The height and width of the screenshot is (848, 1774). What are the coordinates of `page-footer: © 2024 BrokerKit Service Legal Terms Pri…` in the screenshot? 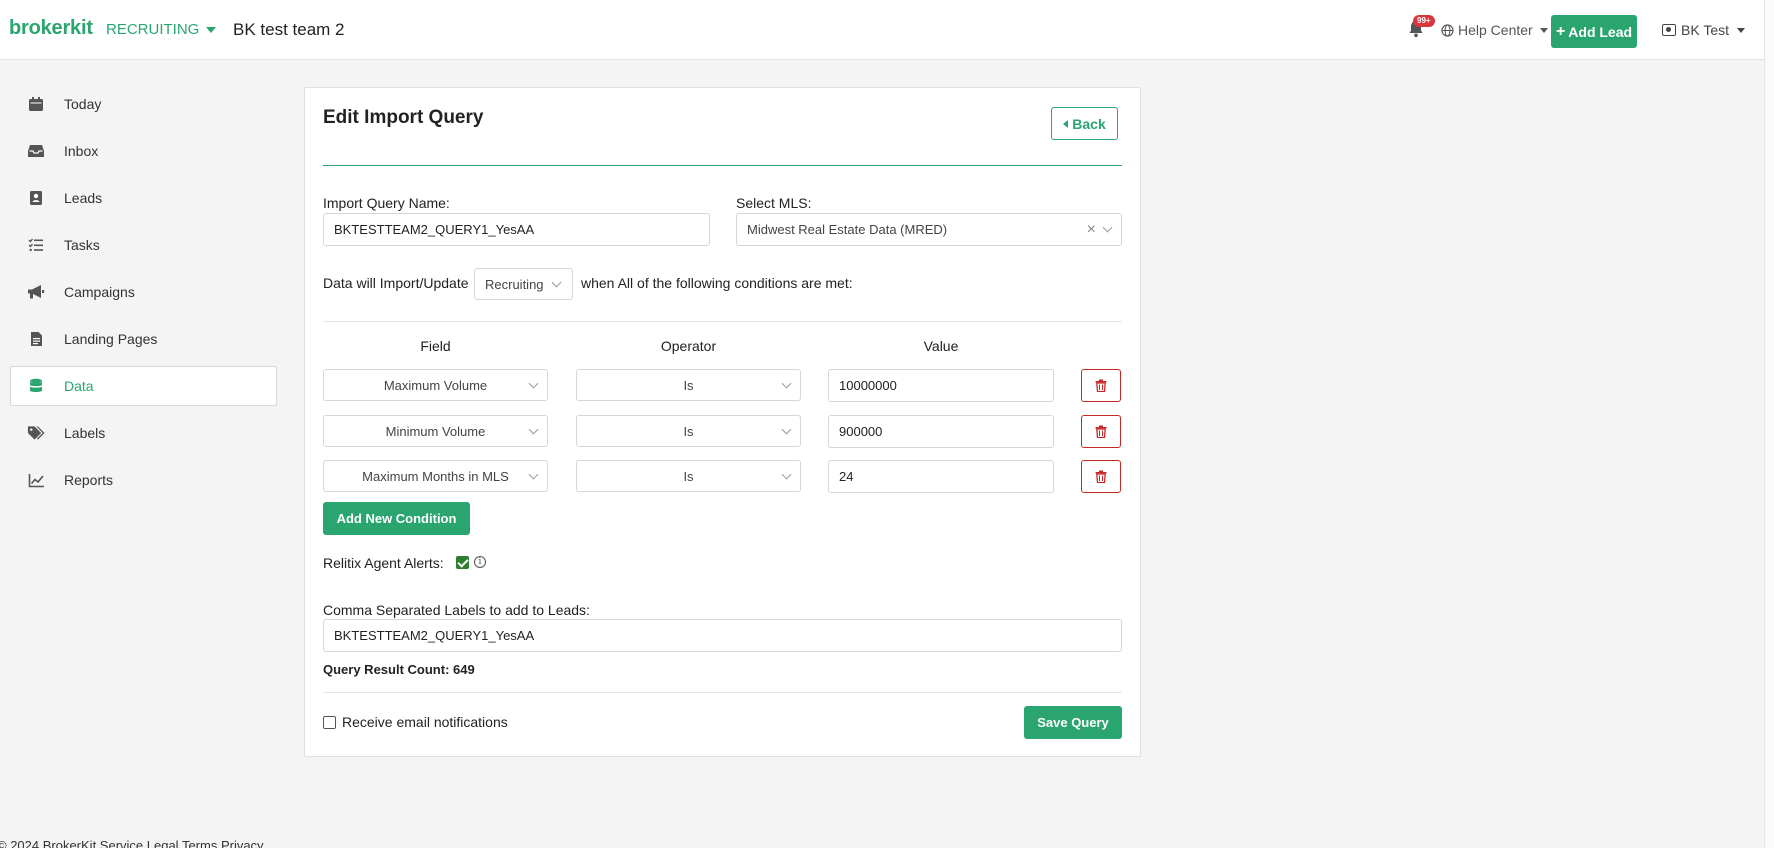 It's located at (132, 843).